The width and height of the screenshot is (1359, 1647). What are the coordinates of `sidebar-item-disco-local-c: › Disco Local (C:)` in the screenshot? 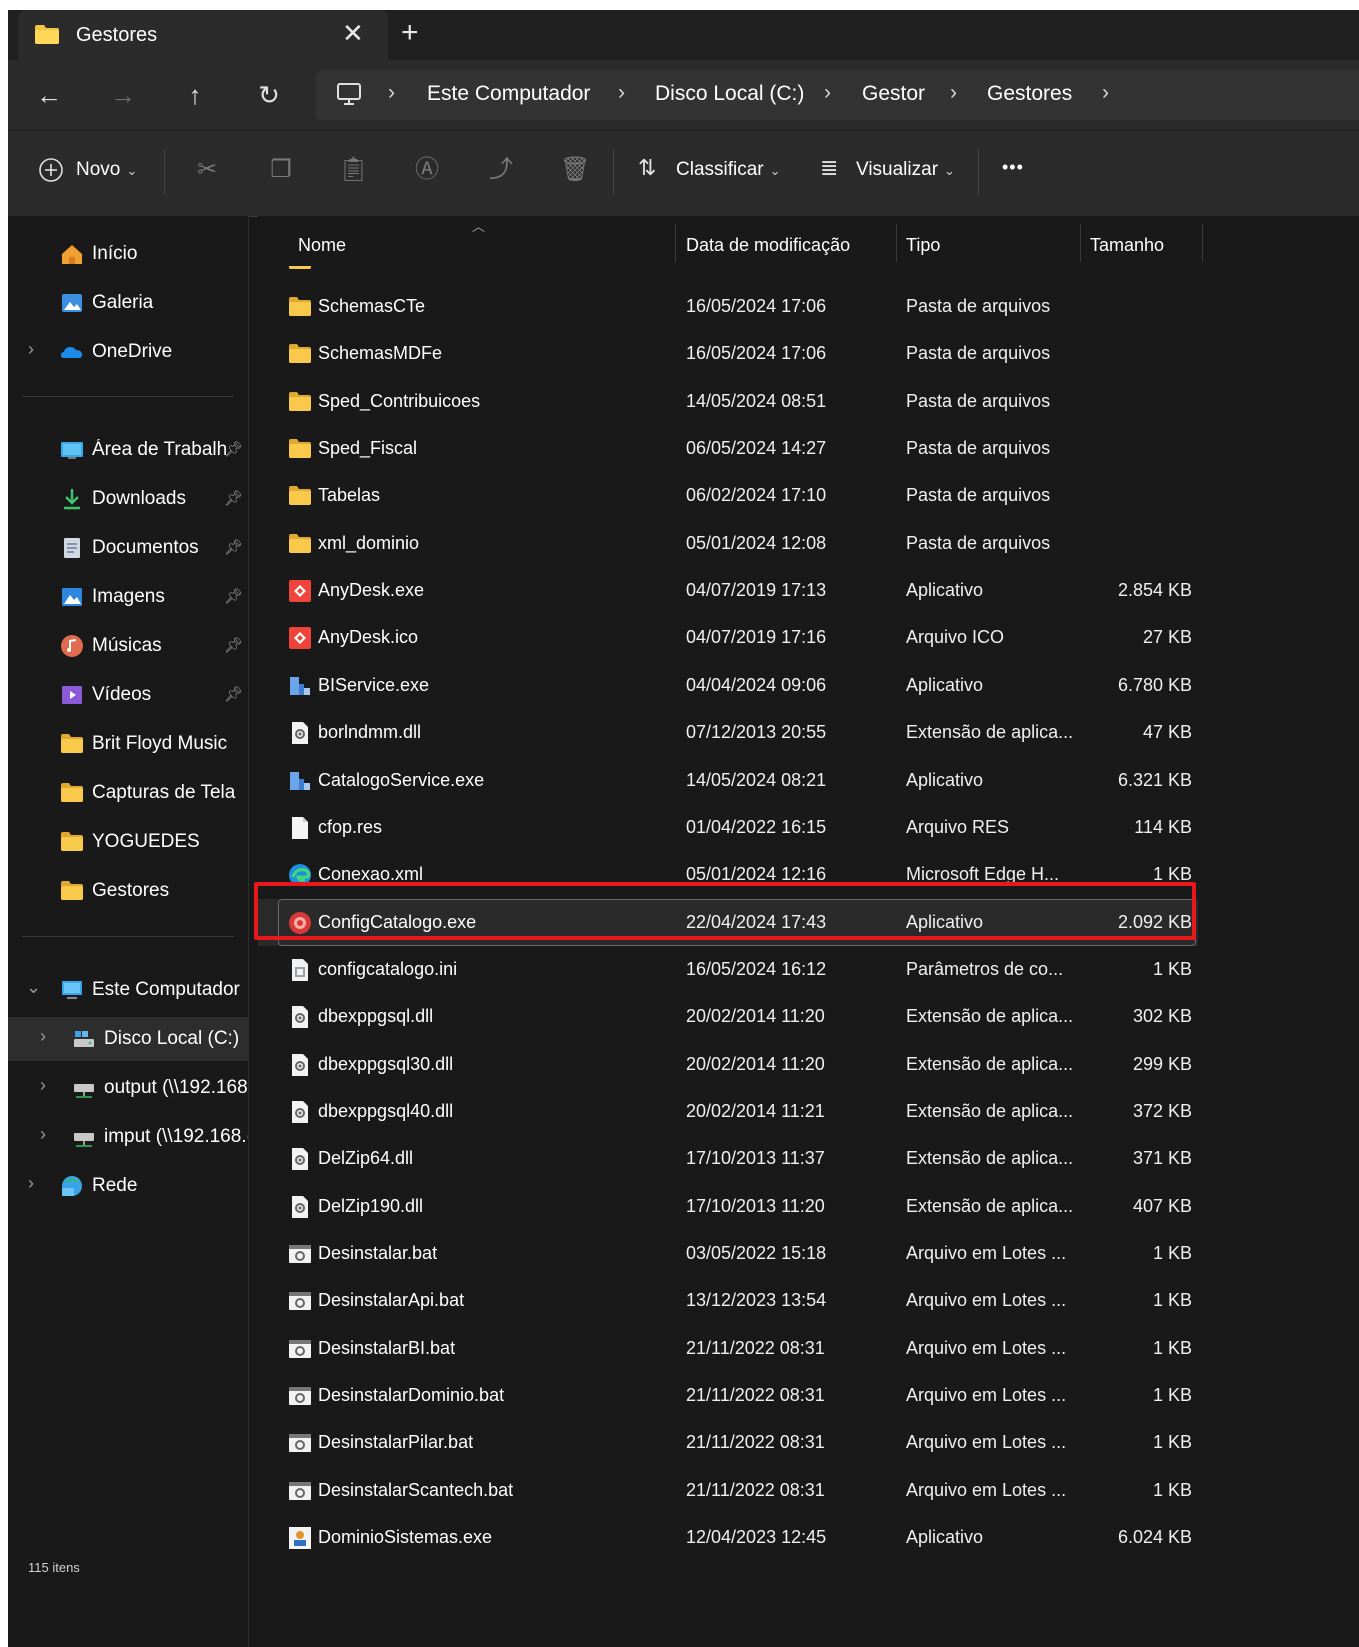 It's located at (128, 1039).